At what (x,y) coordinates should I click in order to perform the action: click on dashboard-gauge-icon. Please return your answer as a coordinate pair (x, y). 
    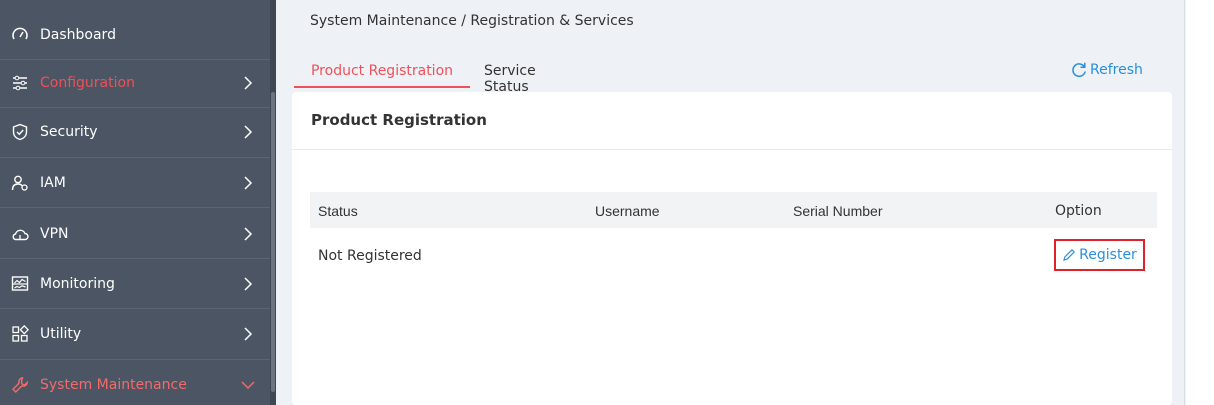
    Looking at the image, I should click on (20, 35).